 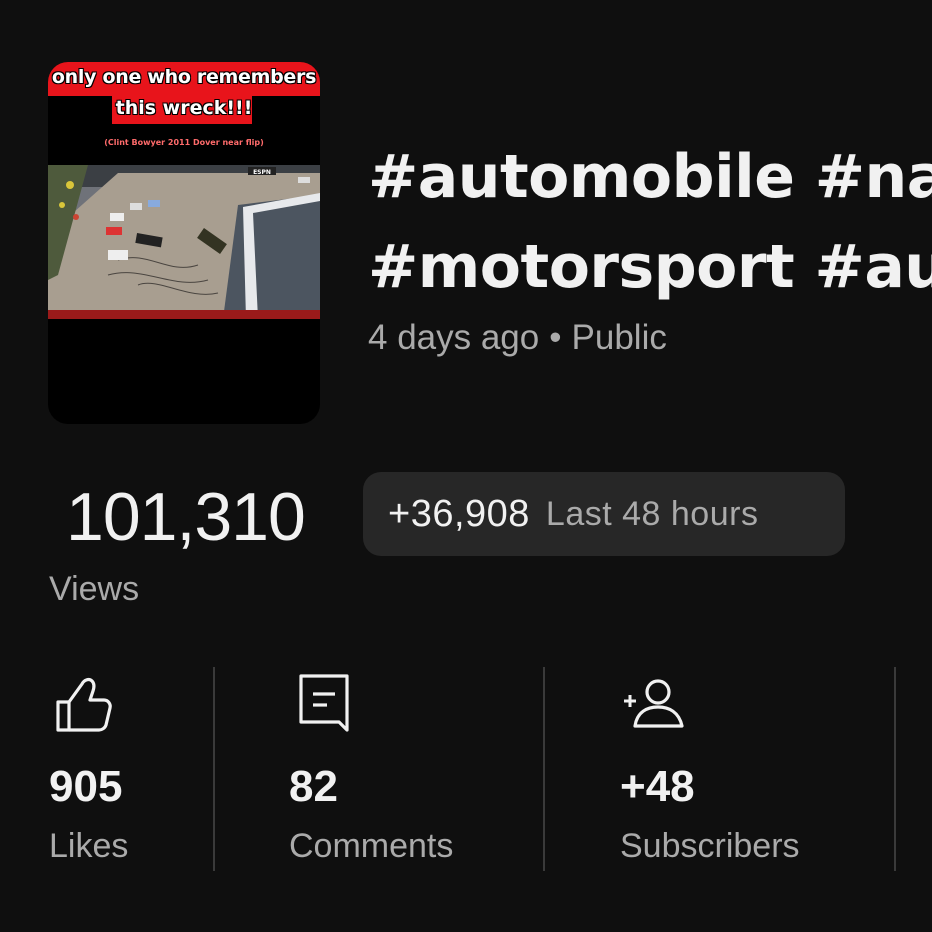 I want to click on video-meta: 4 days ago • Public, so click(x=517, y=338).